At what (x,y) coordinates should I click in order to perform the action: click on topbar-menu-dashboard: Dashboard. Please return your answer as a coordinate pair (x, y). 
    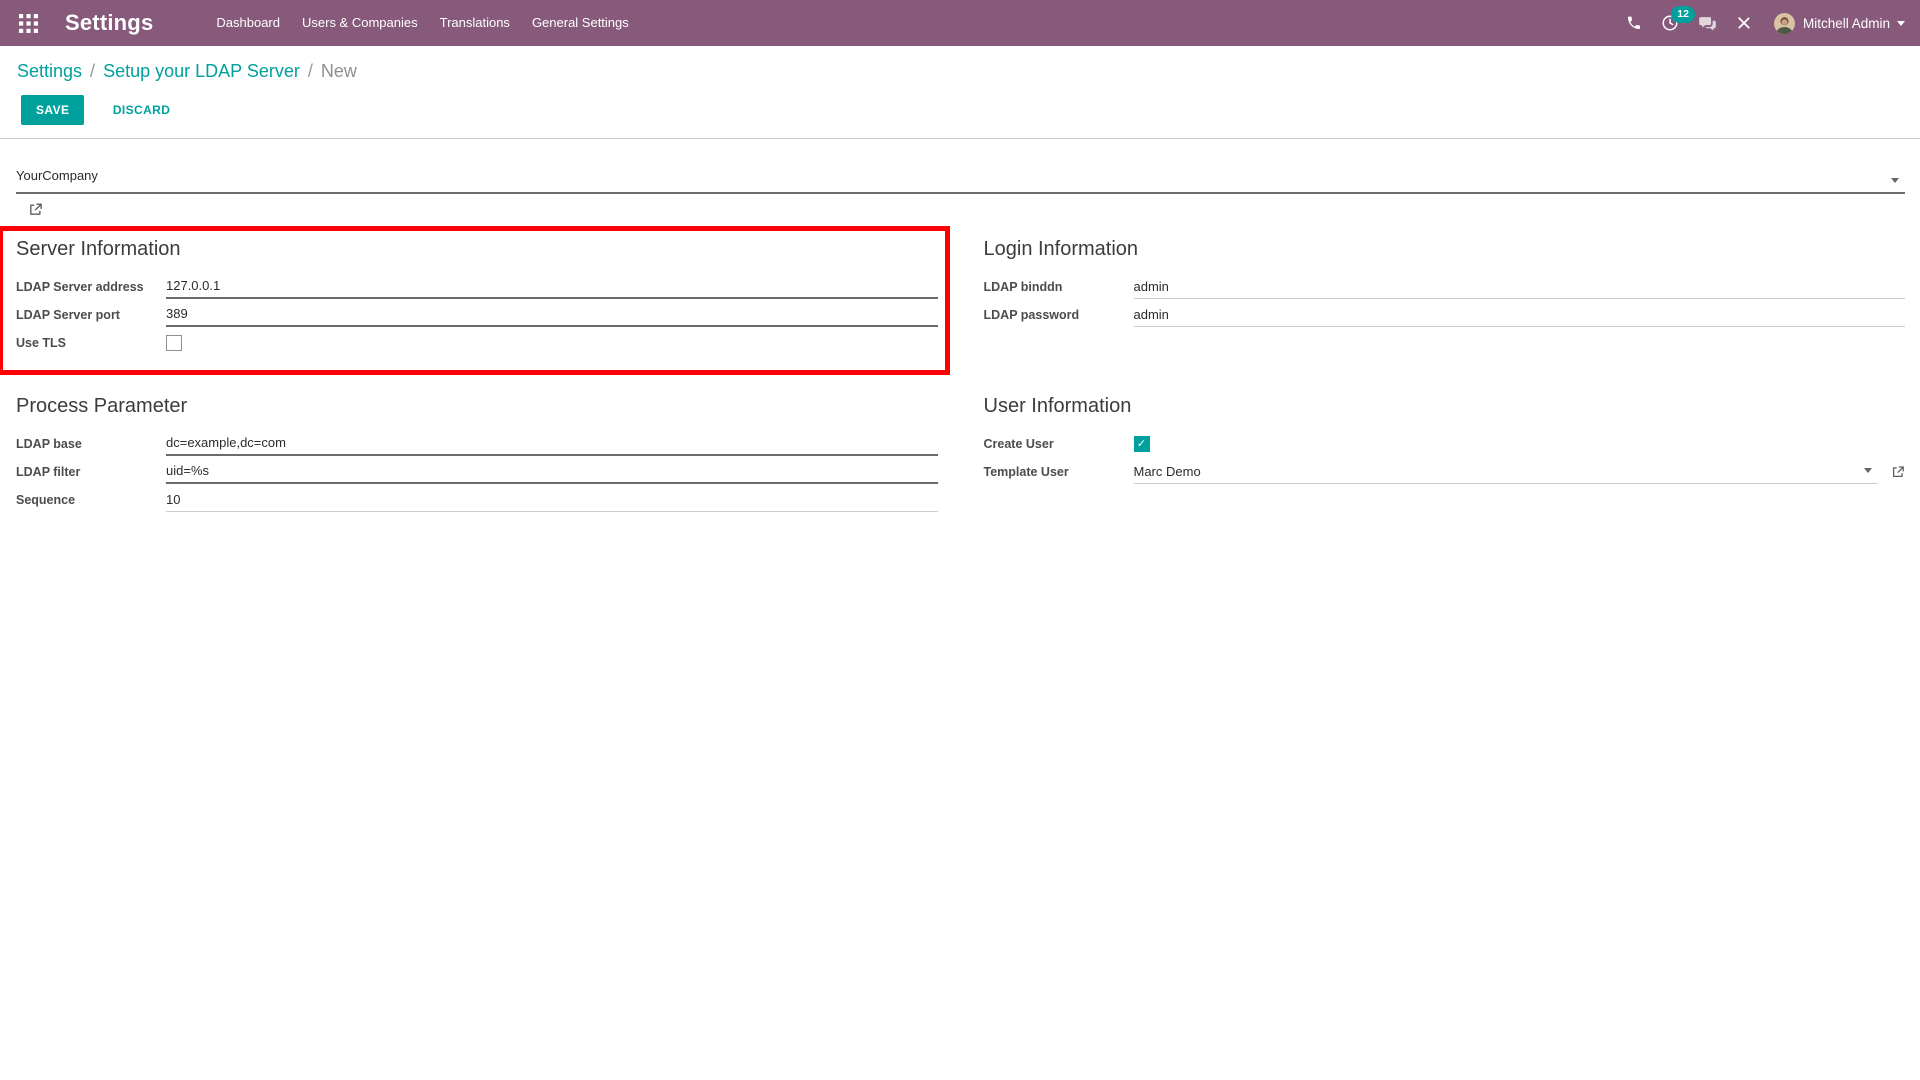
    Looking at the image, I should click on (248, 23).